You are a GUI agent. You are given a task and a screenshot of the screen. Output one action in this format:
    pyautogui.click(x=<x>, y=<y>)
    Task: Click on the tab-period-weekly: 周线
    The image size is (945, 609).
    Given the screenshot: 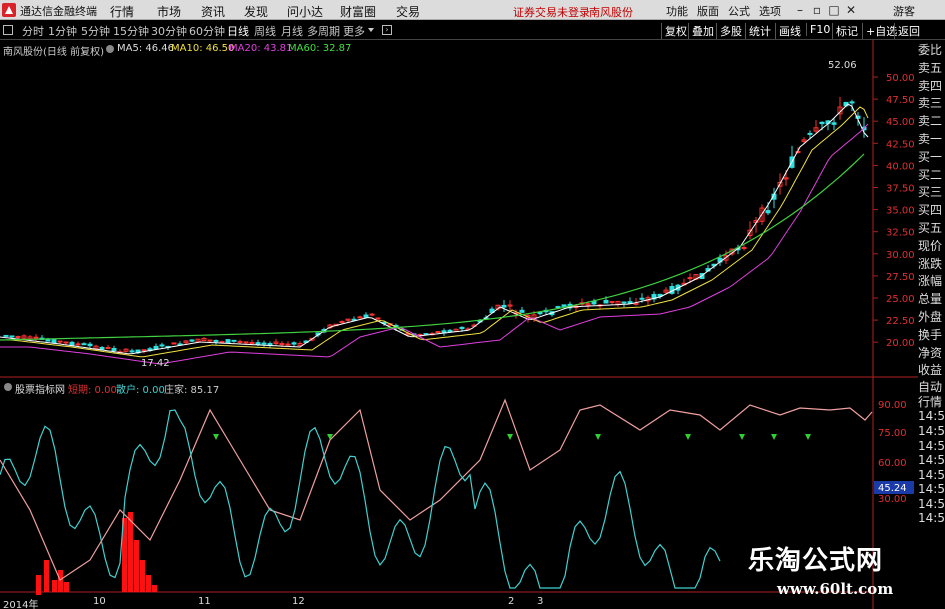 What is the action you would take?
    pyautogui.click(x=265, y=31)
    